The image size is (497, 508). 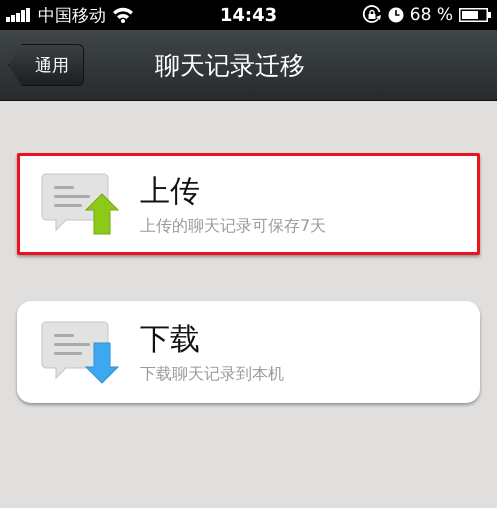 What do you see at coordinates (431, 15) in the screenshot?
I see `battery-percent: 68 %` at bounding box center [431, 15].